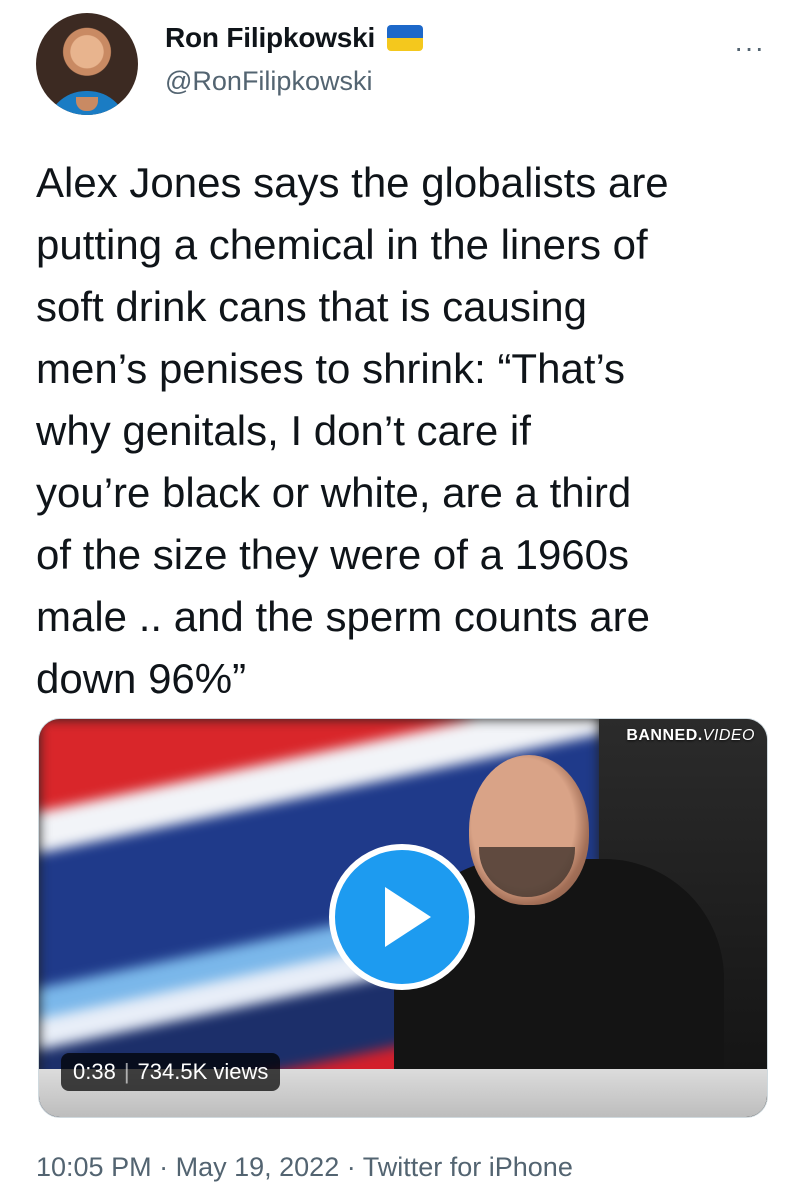 The image size is (805, 1200). Describe the element at coordinates (268, 81) in the screenshot. I see `author-handle: @RonFilipkowski` at that location.